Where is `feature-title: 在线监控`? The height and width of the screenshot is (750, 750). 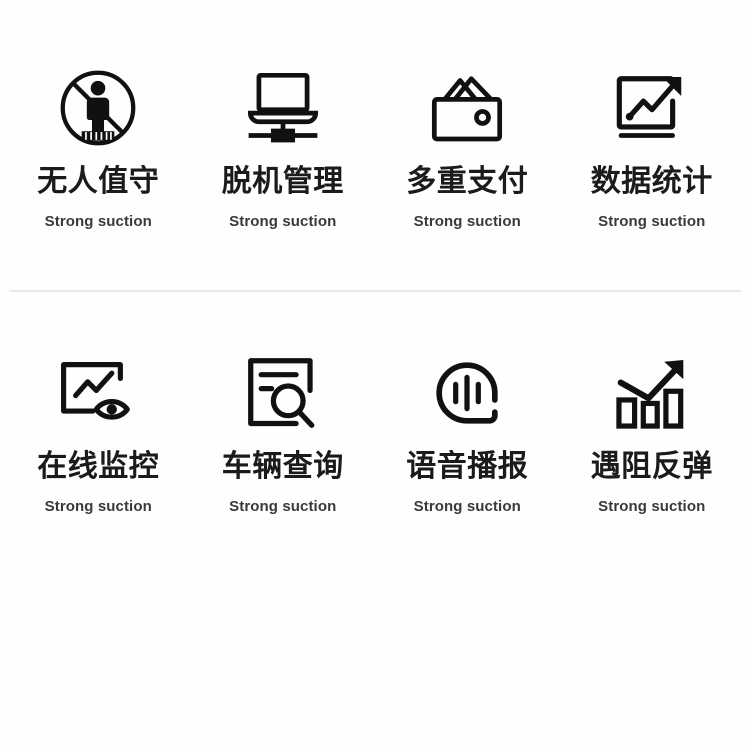
feature-title: 在线监控 is located at coordinates (98, 466).